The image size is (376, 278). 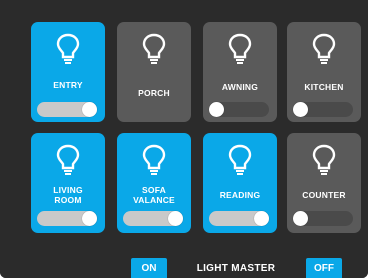 I want to click on master-off-button: OFF, so click(x=324, y=268).